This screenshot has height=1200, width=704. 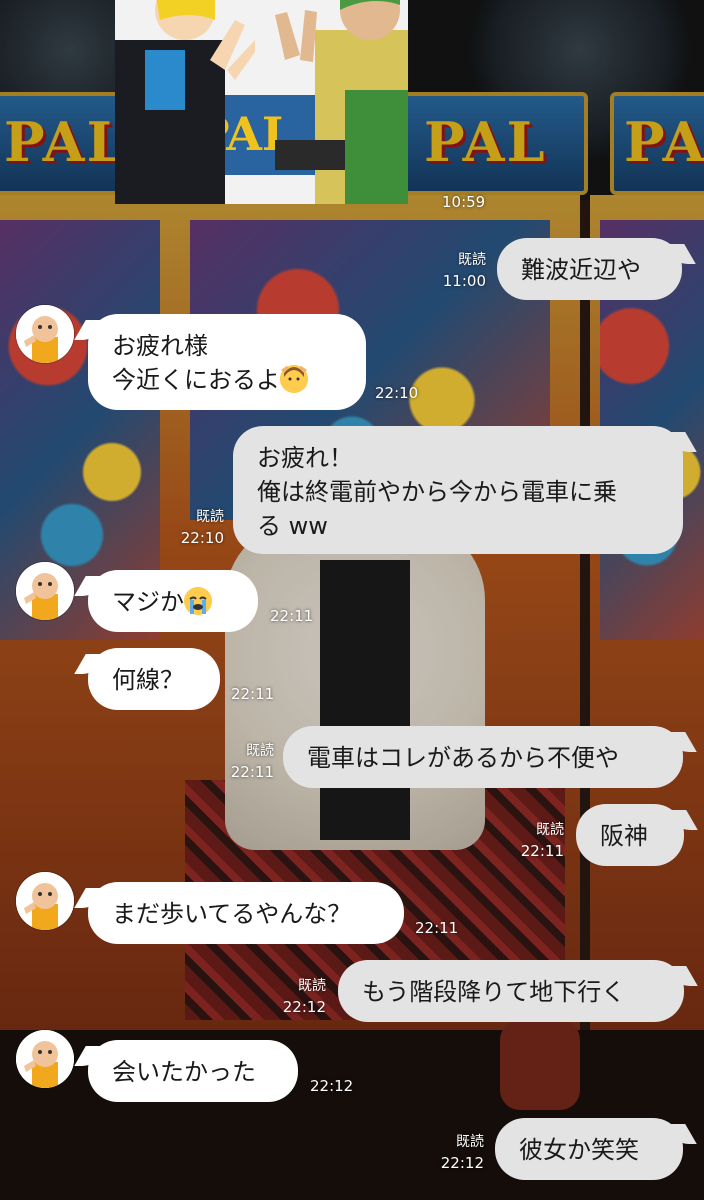 I want to click on message-bubble-outgoing: お疲れ！ 俺は終電前やから今から電車に乗 る ww, so click(x=458, y=490).